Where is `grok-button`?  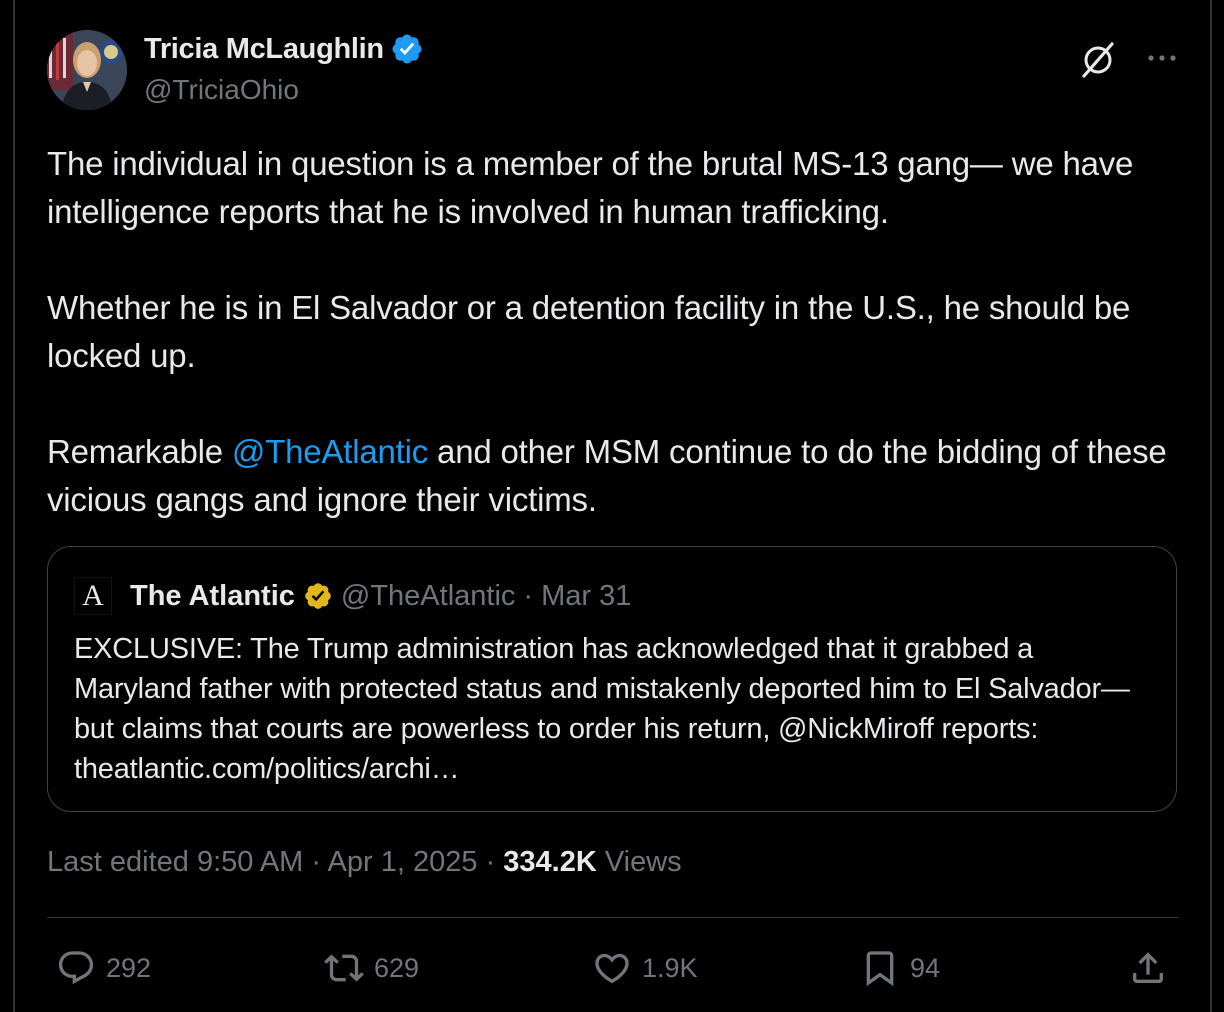 grok-button is located at coordinates (1098, 60).